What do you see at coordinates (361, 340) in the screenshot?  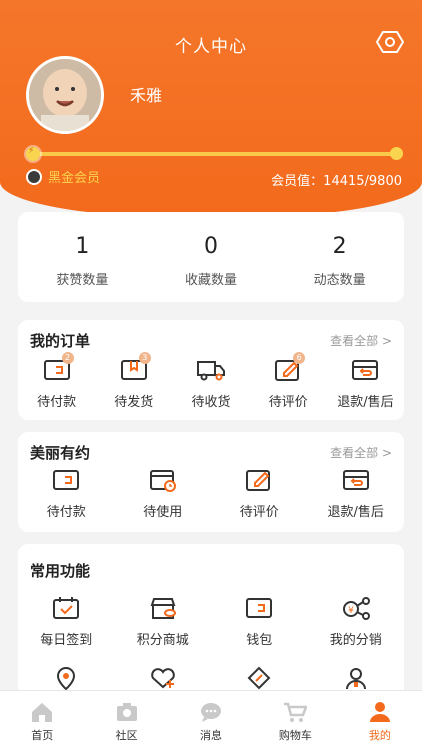 I see `orders-view-all-link: 查看全部 >` at bounding box center [361, 340].